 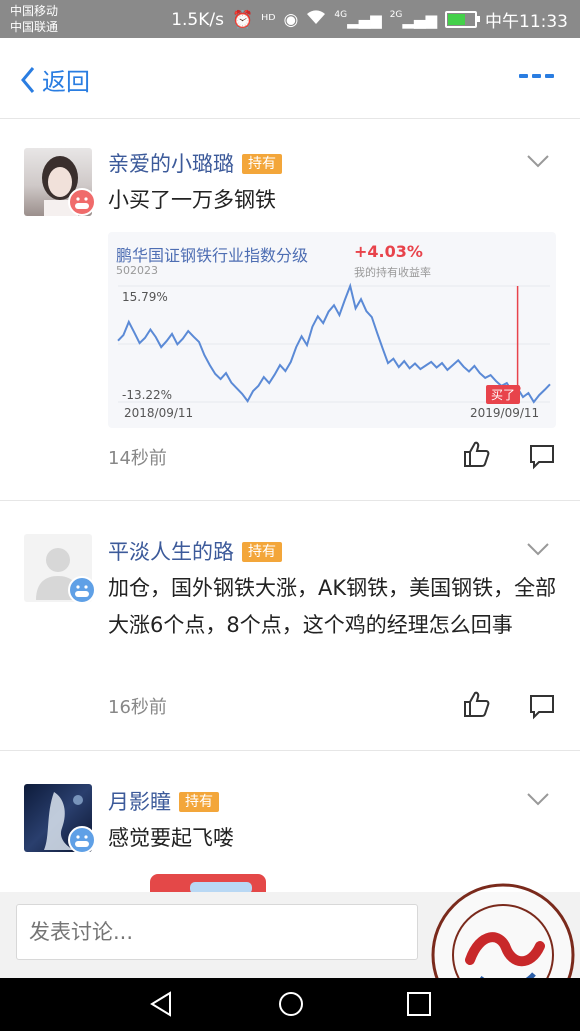 What do you see at coordinates (242, 19) in the screenshot?
I see `alarm-icon: ⏰` at bounding box center [242, 19].